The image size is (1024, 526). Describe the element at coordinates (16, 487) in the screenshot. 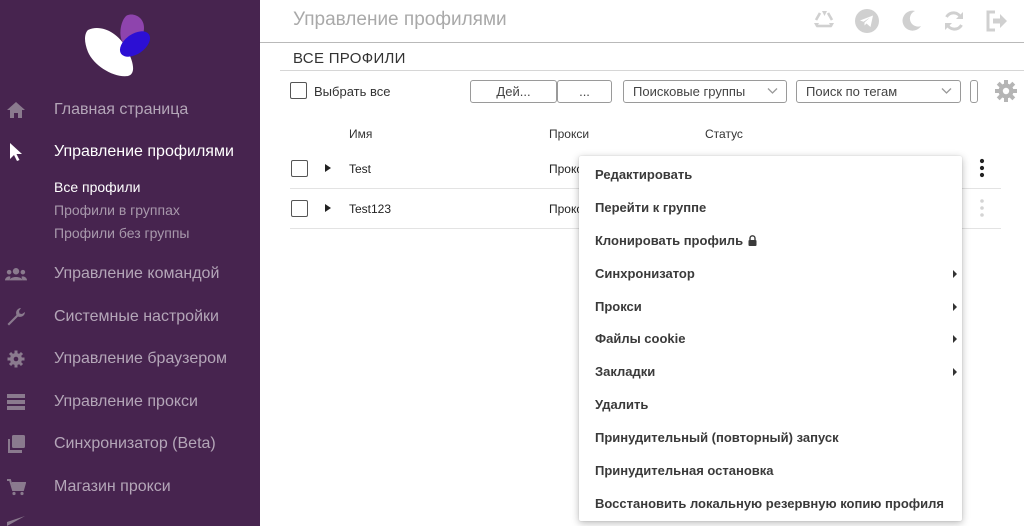

I see `cart-icon` at that location.